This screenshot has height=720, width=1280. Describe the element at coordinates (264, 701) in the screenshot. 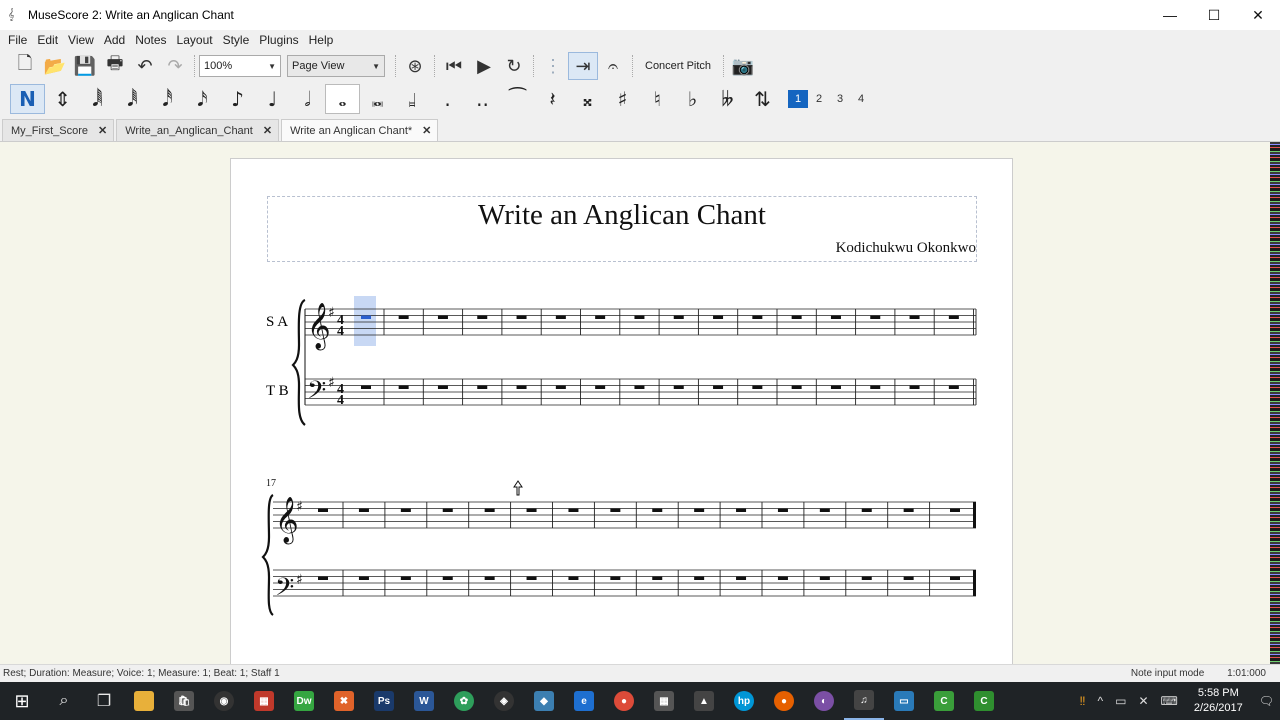

I see `media-app-icon: ▦` at that location.